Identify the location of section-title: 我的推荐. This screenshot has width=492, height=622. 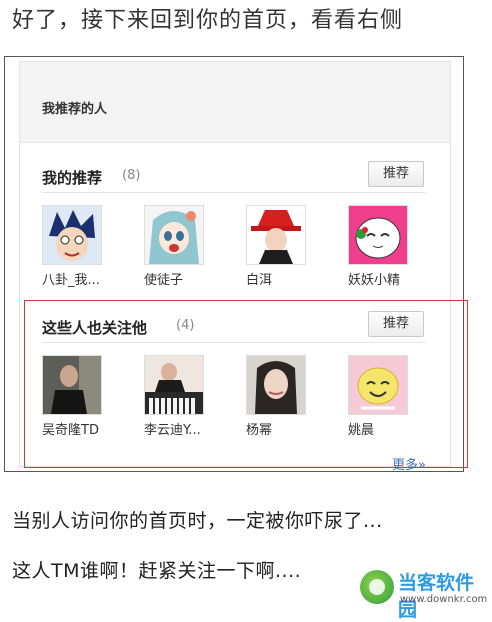
(72, 178).